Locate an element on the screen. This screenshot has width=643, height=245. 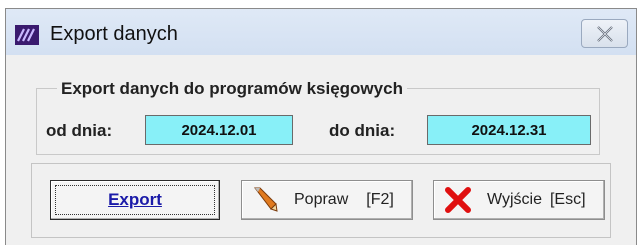
close-icon is located at coordinates (604, 33).